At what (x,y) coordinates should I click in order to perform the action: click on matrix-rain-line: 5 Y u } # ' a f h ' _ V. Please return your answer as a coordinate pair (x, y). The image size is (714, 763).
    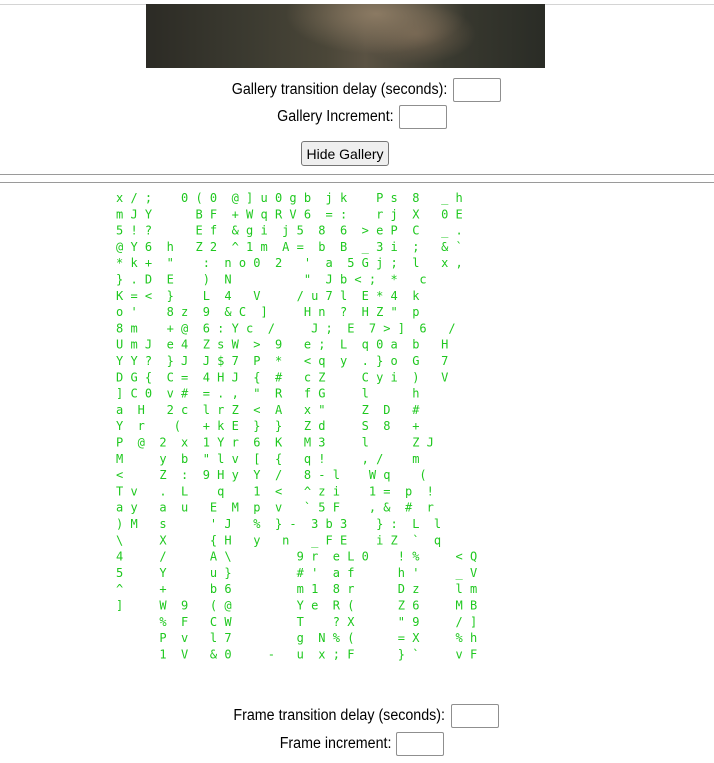
    Looking at the image, I should click on (296, 573).